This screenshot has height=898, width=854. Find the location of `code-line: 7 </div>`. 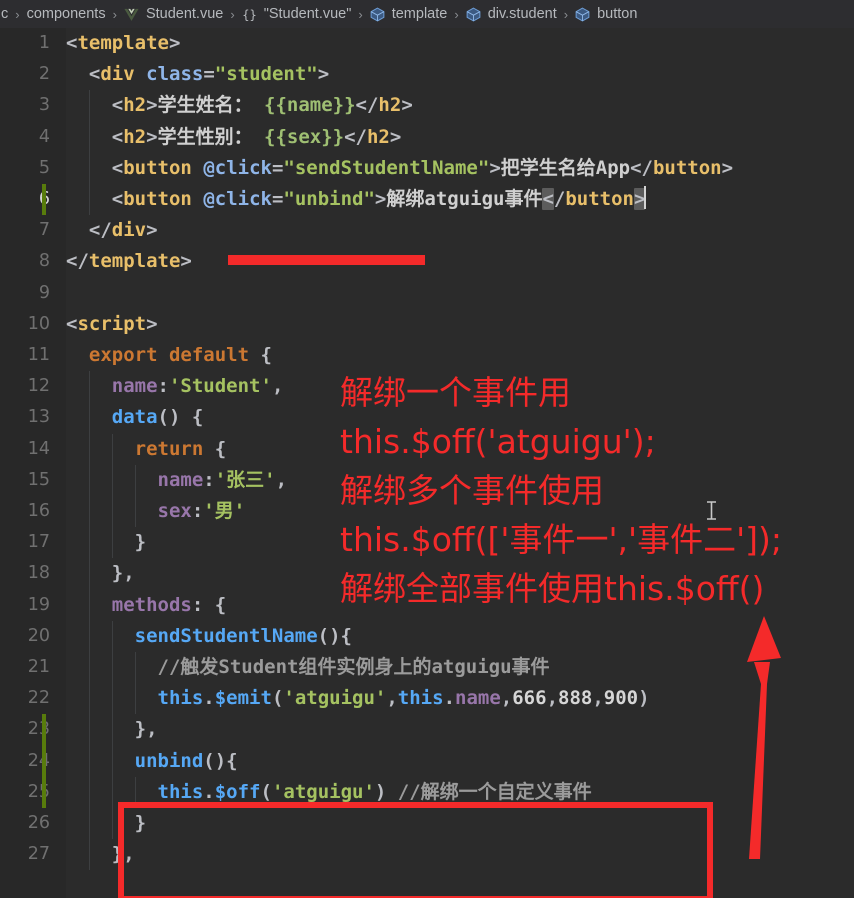

code-line: 7 </div> is located at coordinates (427, 230).